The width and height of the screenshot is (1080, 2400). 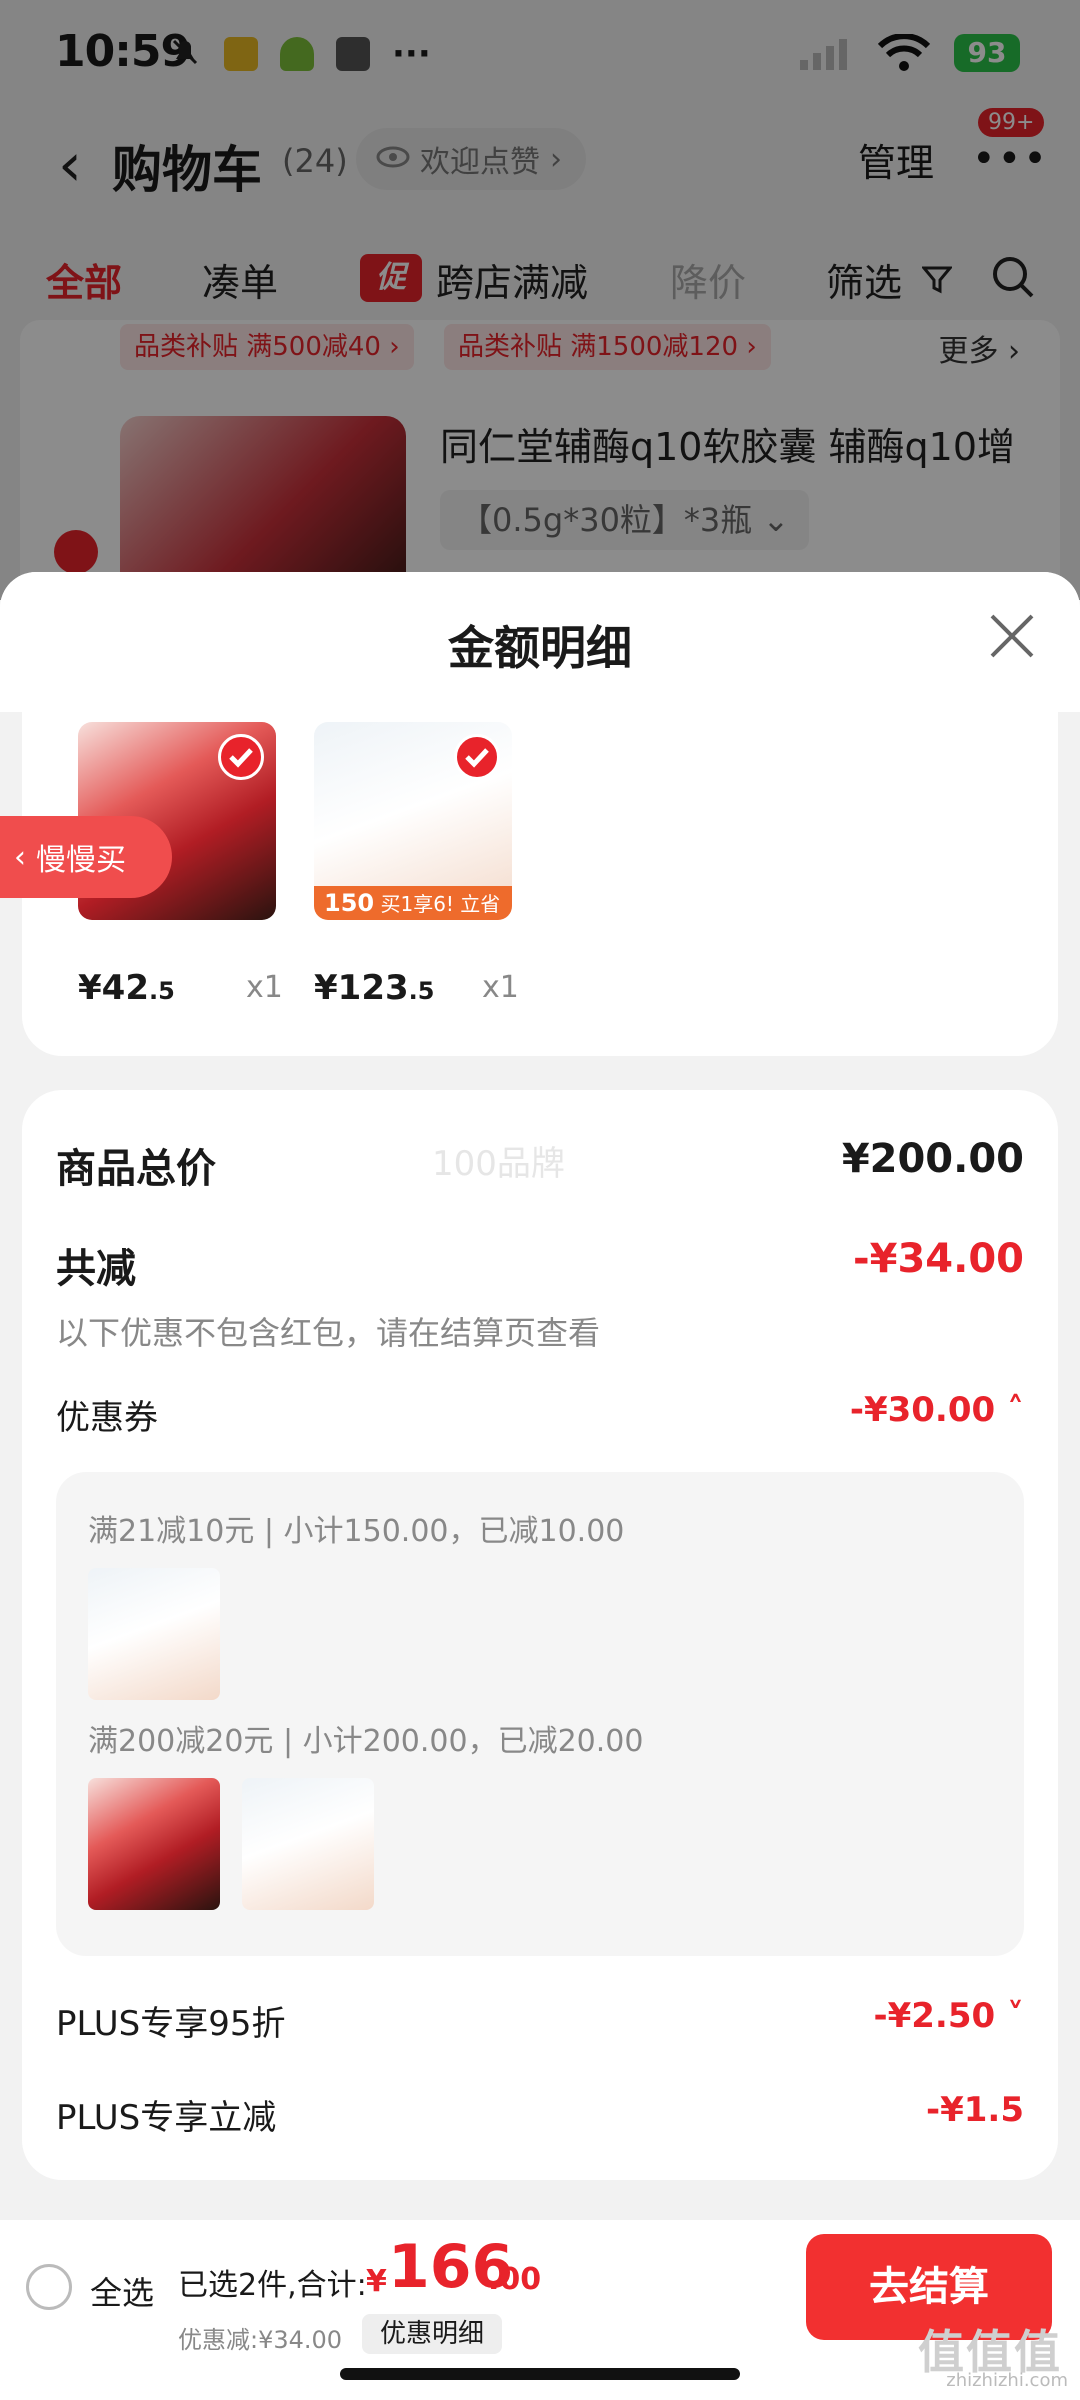 What do you see at coordinates (975, 2110) in the screenshot?
I see `plus-cut-value: -¥1.5` at bounding box center [975, 2110].